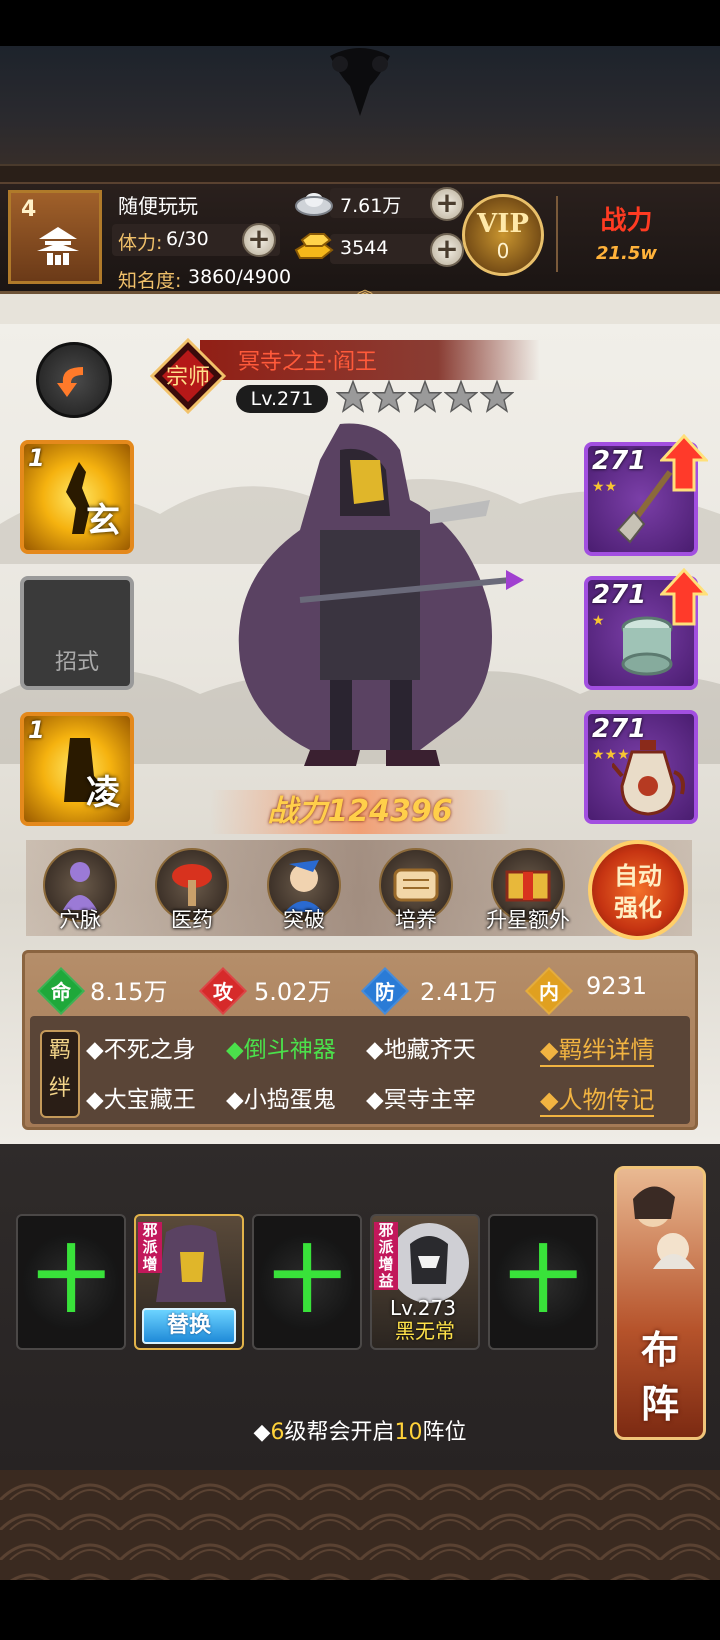 Image resolution: width=720 pixels, height=1640 pixels. What do you see at coordinates (314, 204) in the screenshot?
I see `silver-ingot-icon` at bounding box center [314, 204].